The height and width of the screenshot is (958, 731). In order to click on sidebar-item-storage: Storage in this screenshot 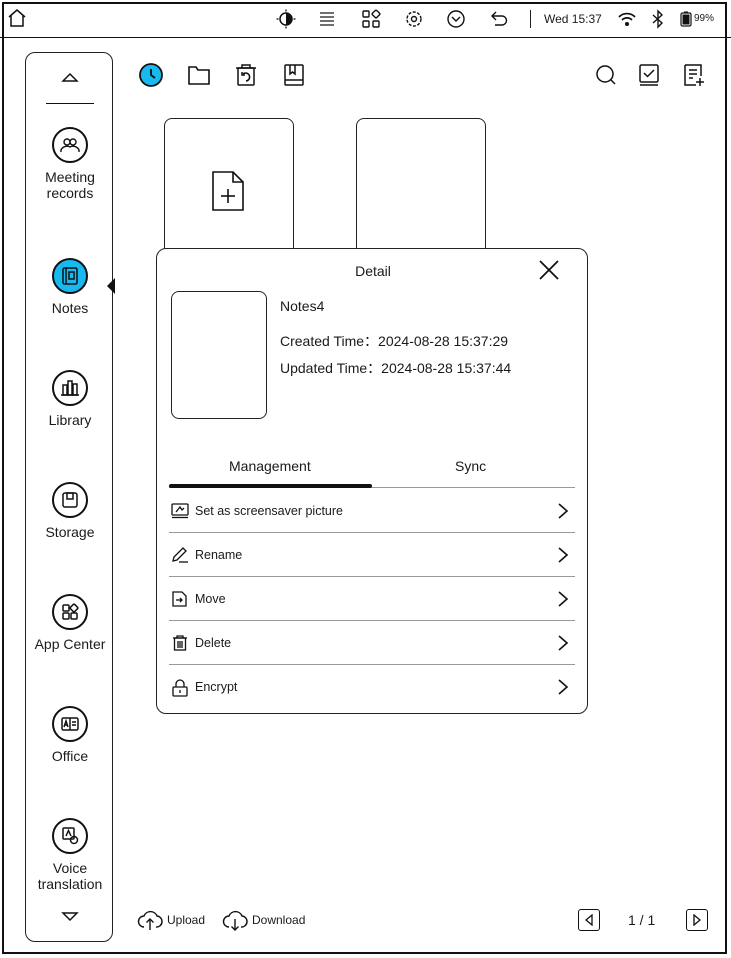, I will do `click(70, 511)`.